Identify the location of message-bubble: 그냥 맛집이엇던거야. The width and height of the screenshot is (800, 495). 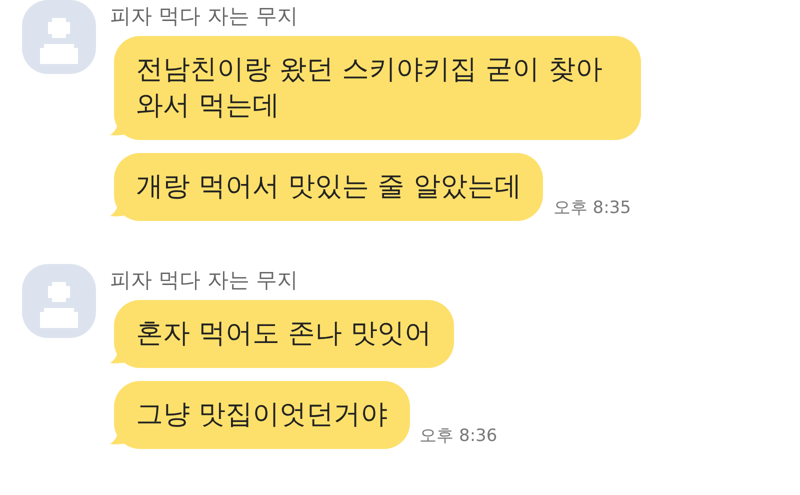
(262, 415).